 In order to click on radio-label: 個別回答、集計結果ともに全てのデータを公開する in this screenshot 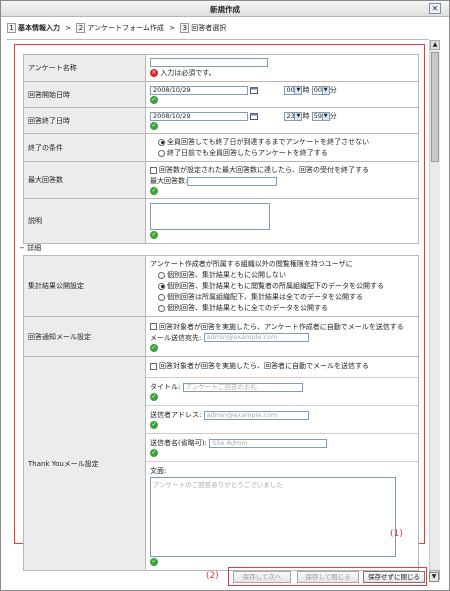, I will do `click(247, 308)`.